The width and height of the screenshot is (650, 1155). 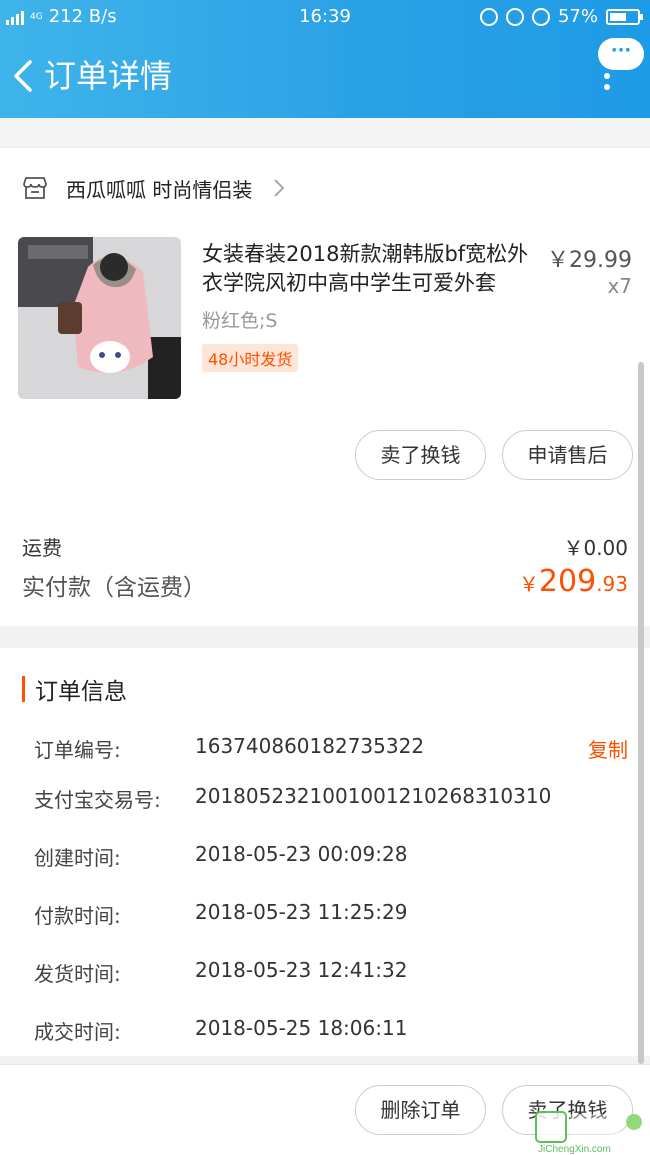 What do you see at coordinates (488, 16) in the screenshot?
I see `vibrate-icon` at bounding box center [488, 16].